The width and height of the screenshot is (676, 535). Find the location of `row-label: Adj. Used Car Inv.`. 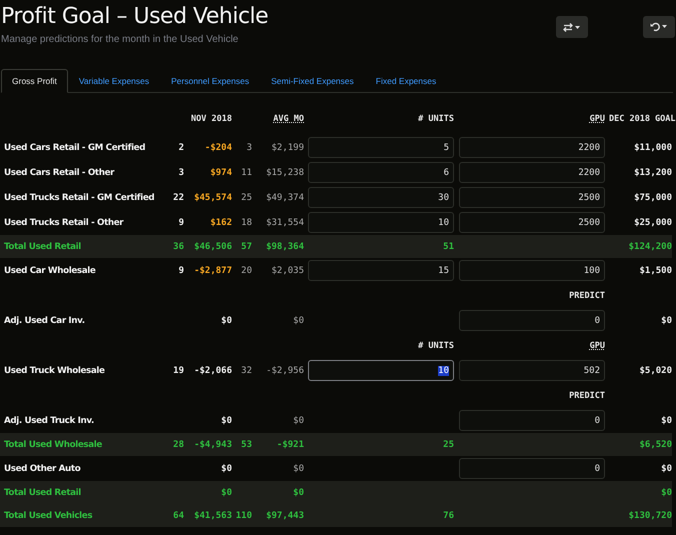

row-label: Adj. Used Car Inv. is located at coordinates (44, 321).